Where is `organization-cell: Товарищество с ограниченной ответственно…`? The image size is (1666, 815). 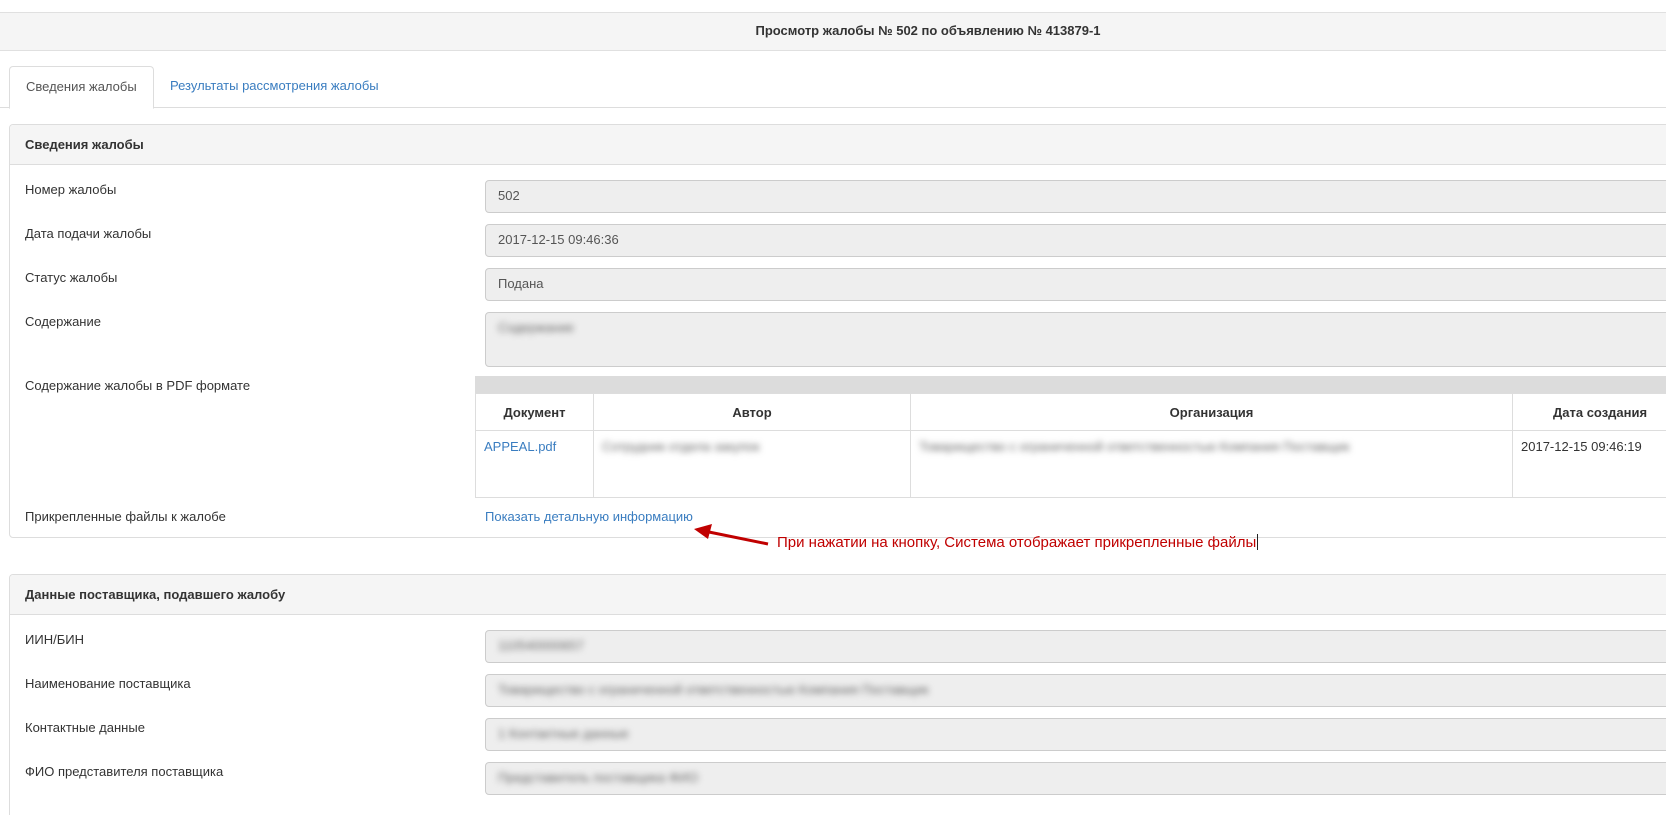 organization-cell: Товарищество с ограниченной ответственно… is located at coordinates (1211, 464).